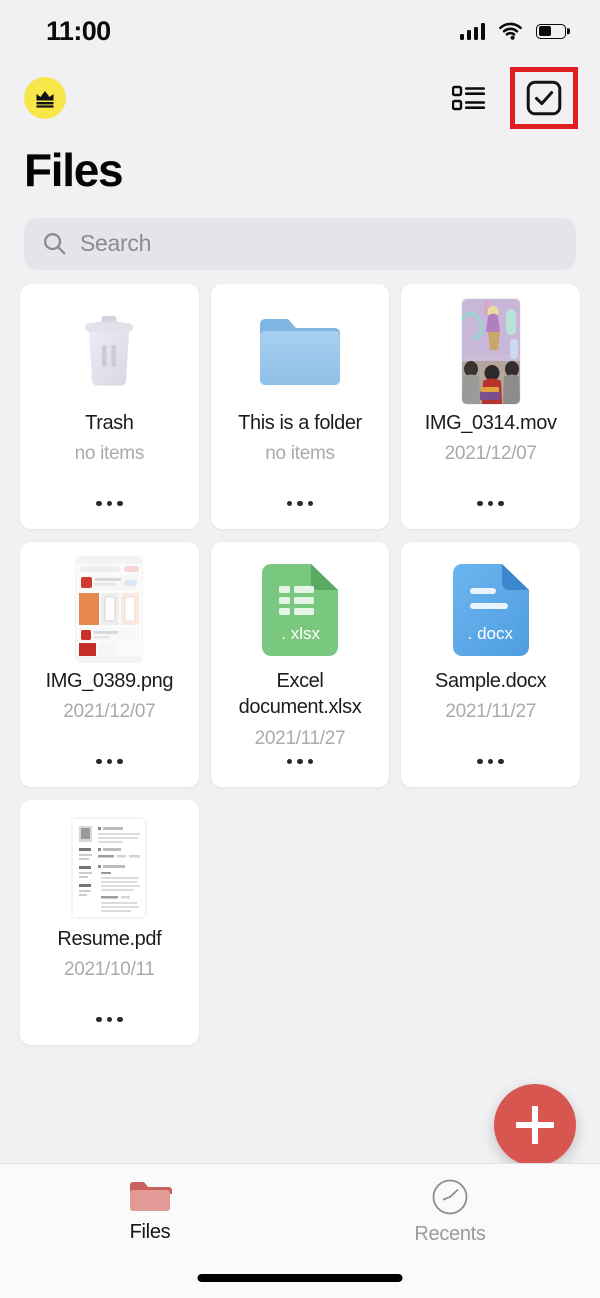 This screenshot has height=1298, width=600. I want to click on file-card-image: IMG_0389.png 2021/12/07, so click(109, 664).